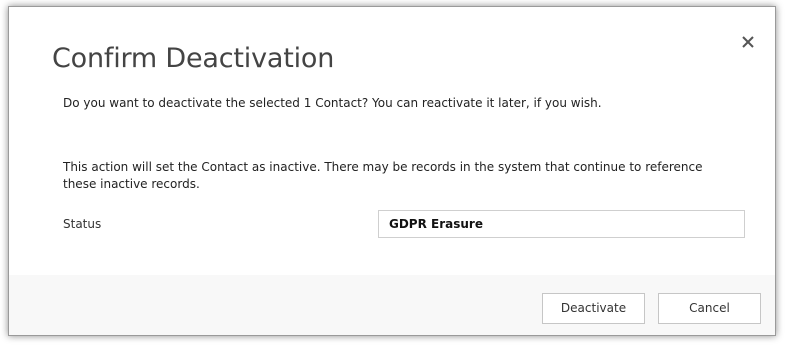 Image resolution: width=785 pixels, height=345 pixels. I want to click on status-select: GDPR Erasure, so click(561, 224).